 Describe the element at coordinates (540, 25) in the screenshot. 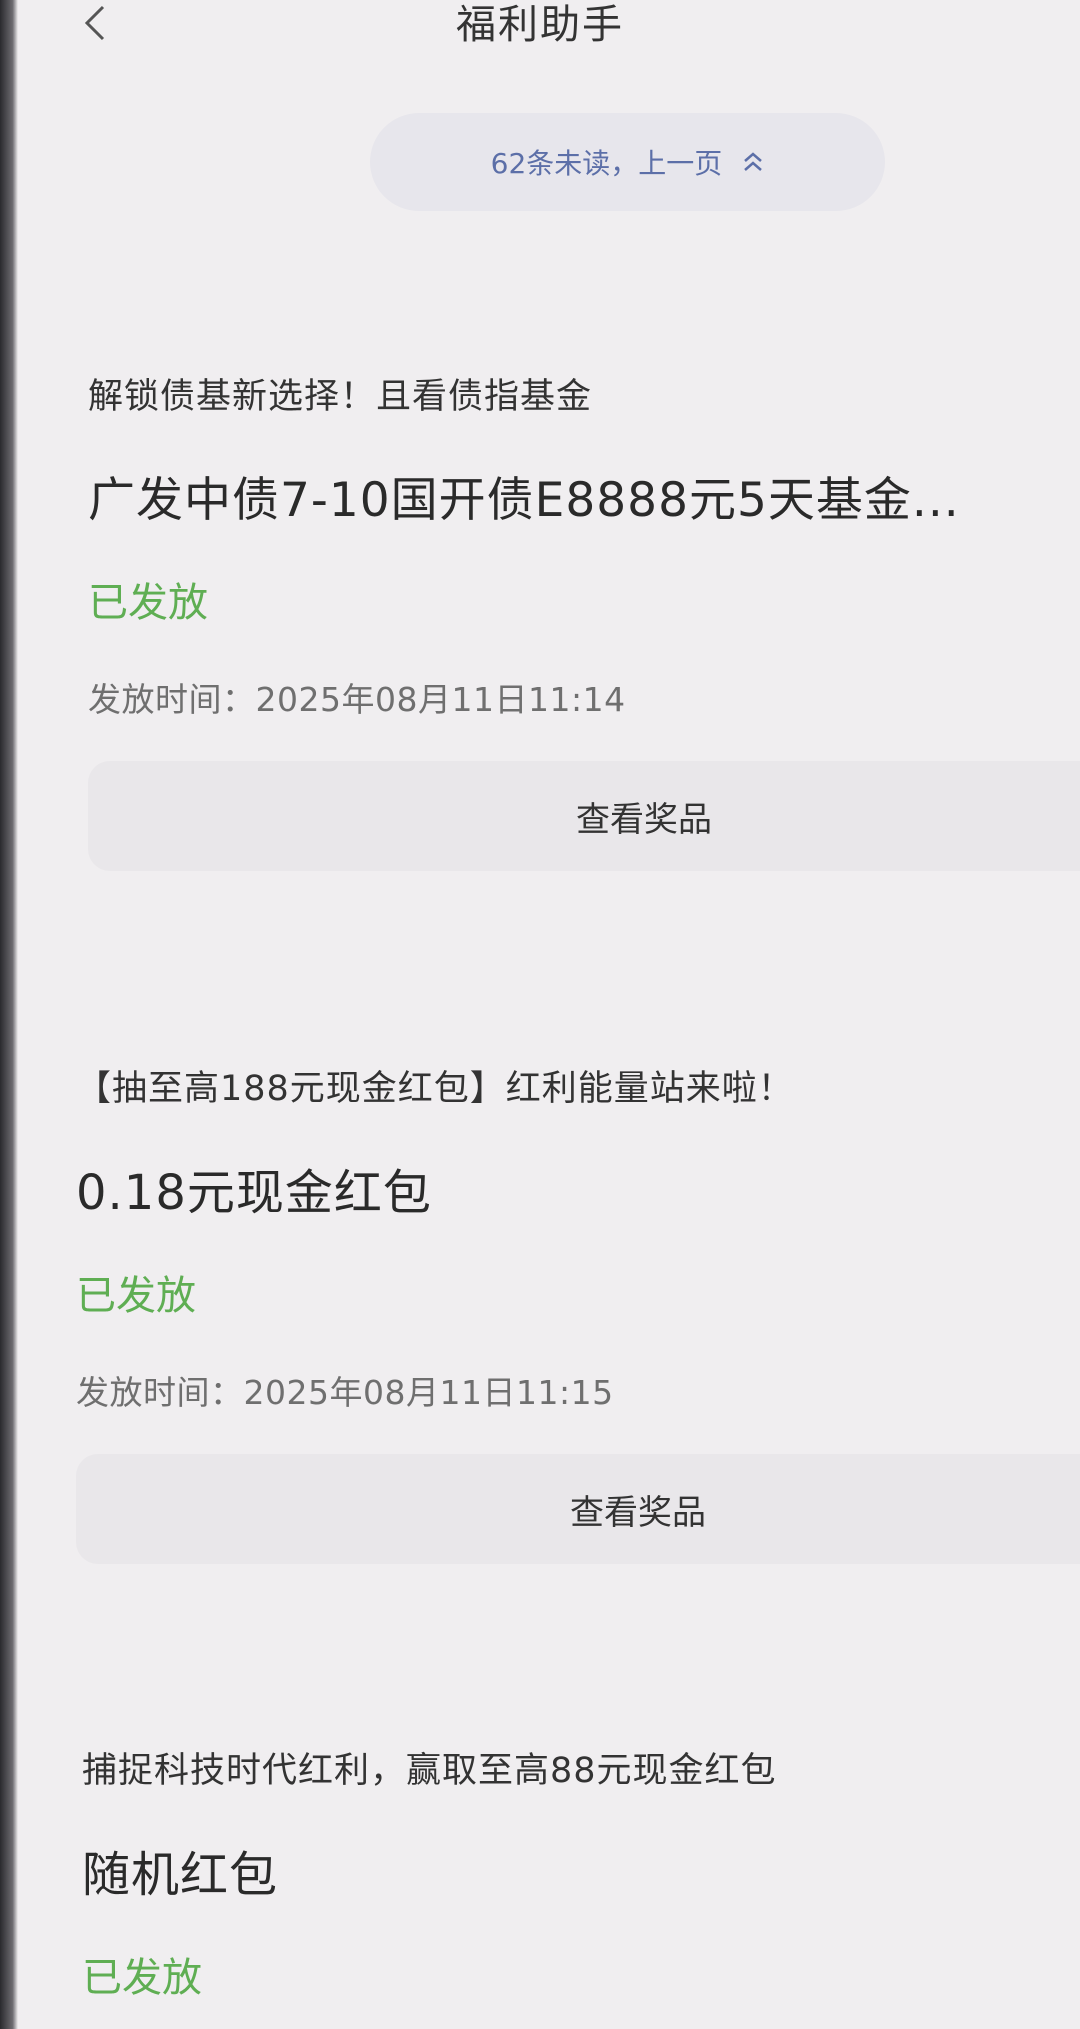

I see `page-title: 福利助手` at that location.